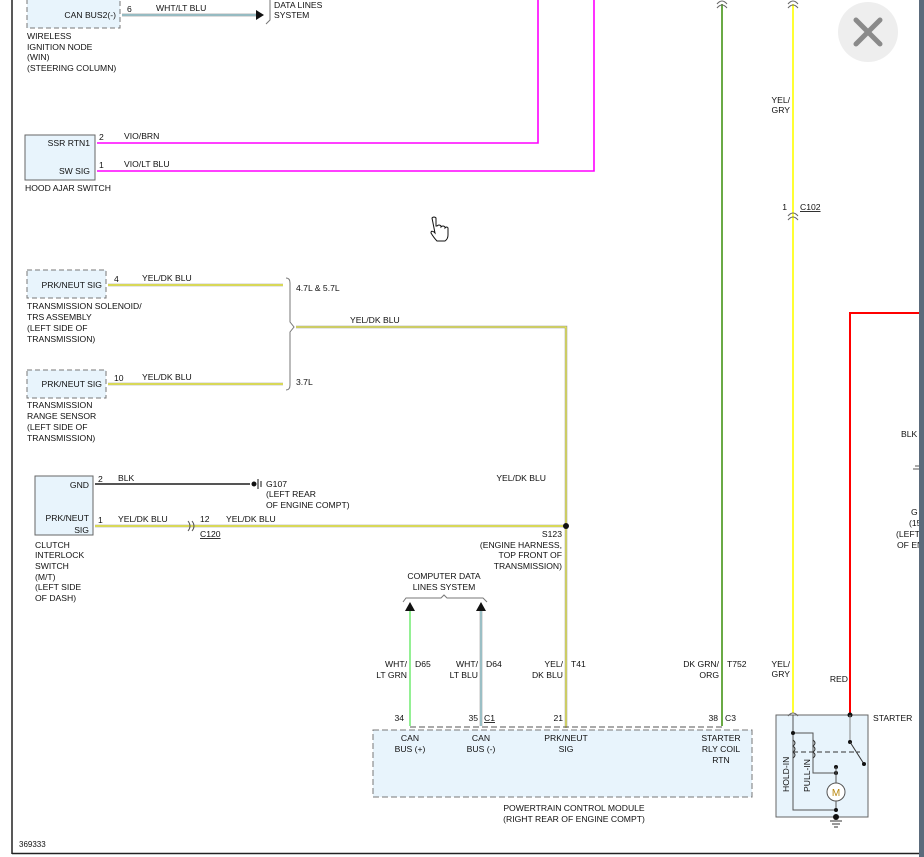  What do you see at coordinates (68, 188) in the screenshot?
I see `component-label: HOOD AJAR SWITCH` at bounding box center [68, 188].